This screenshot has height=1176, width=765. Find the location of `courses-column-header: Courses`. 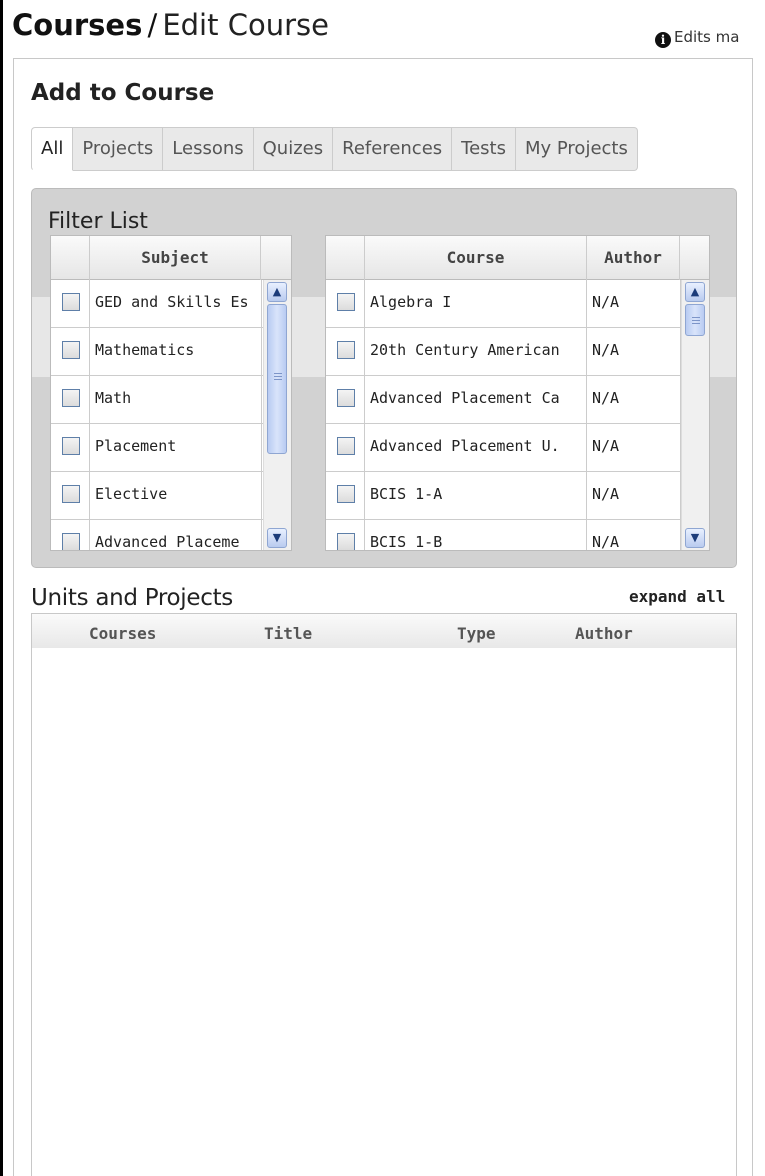

courses-column-header: Courses is located at coordinates (122, 633).